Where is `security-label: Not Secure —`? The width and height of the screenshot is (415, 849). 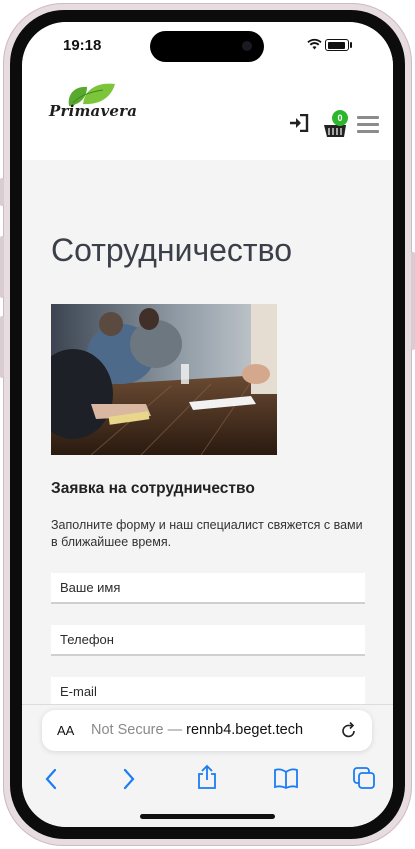
security-label: Not Secure — is located at coordinates (137, 730).